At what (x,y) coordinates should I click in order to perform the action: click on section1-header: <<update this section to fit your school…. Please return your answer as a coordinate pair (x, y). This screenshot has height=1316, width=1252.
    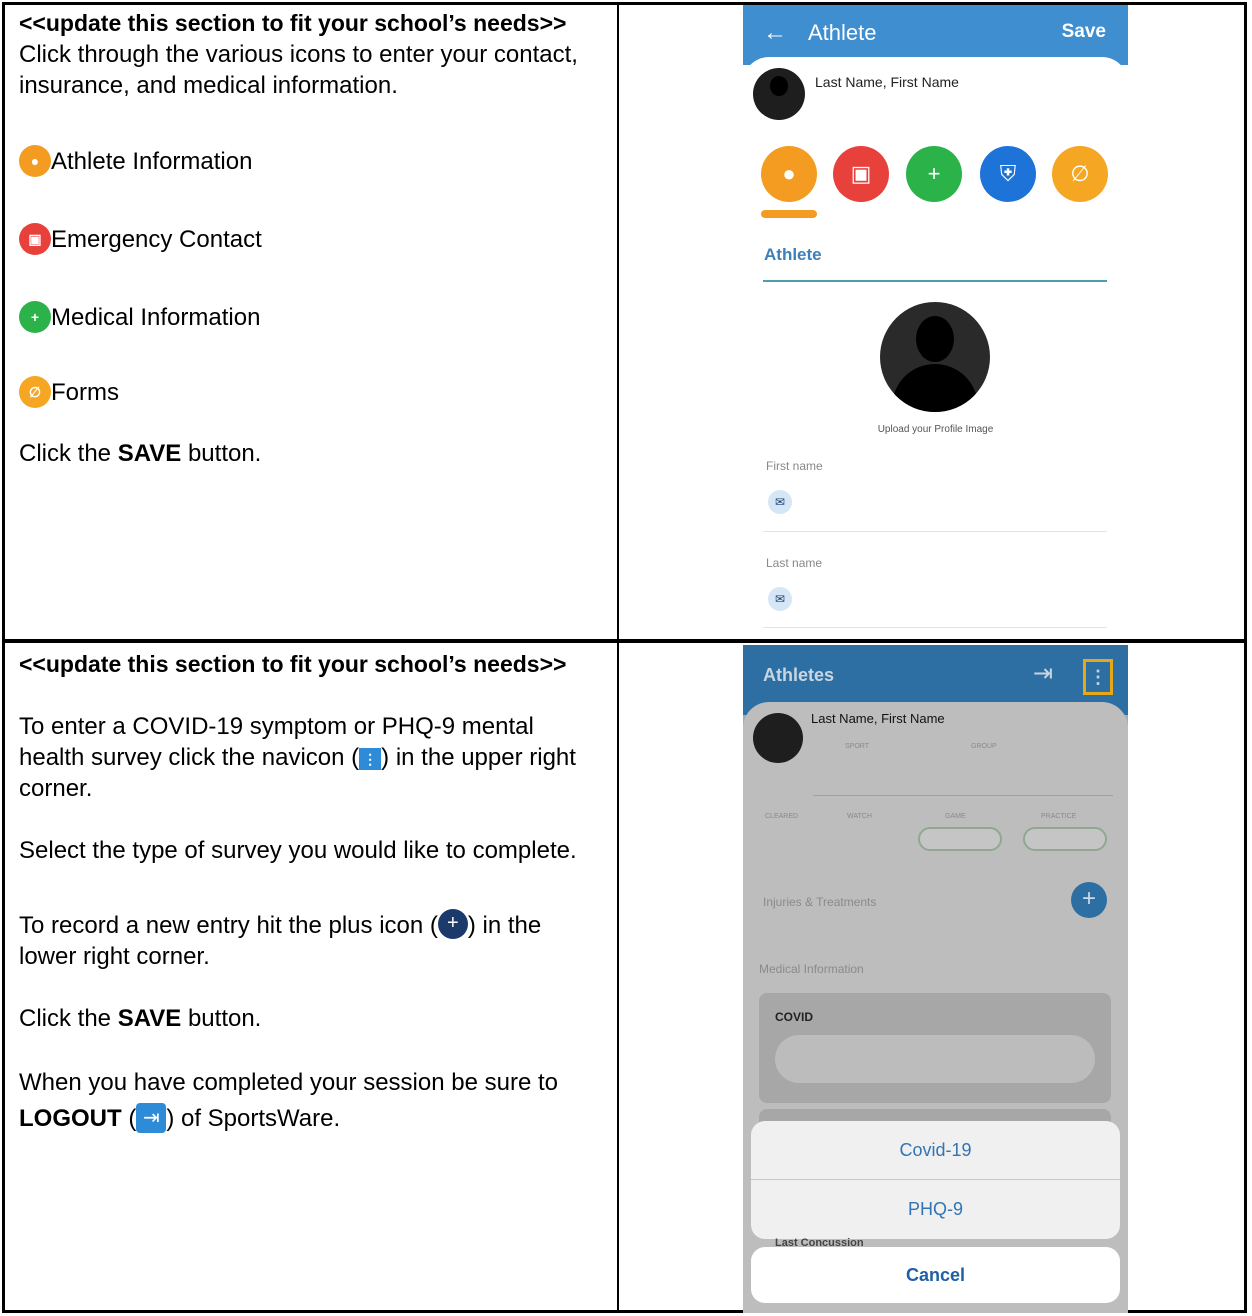
    Looking at the image, I should click on (293, 23).